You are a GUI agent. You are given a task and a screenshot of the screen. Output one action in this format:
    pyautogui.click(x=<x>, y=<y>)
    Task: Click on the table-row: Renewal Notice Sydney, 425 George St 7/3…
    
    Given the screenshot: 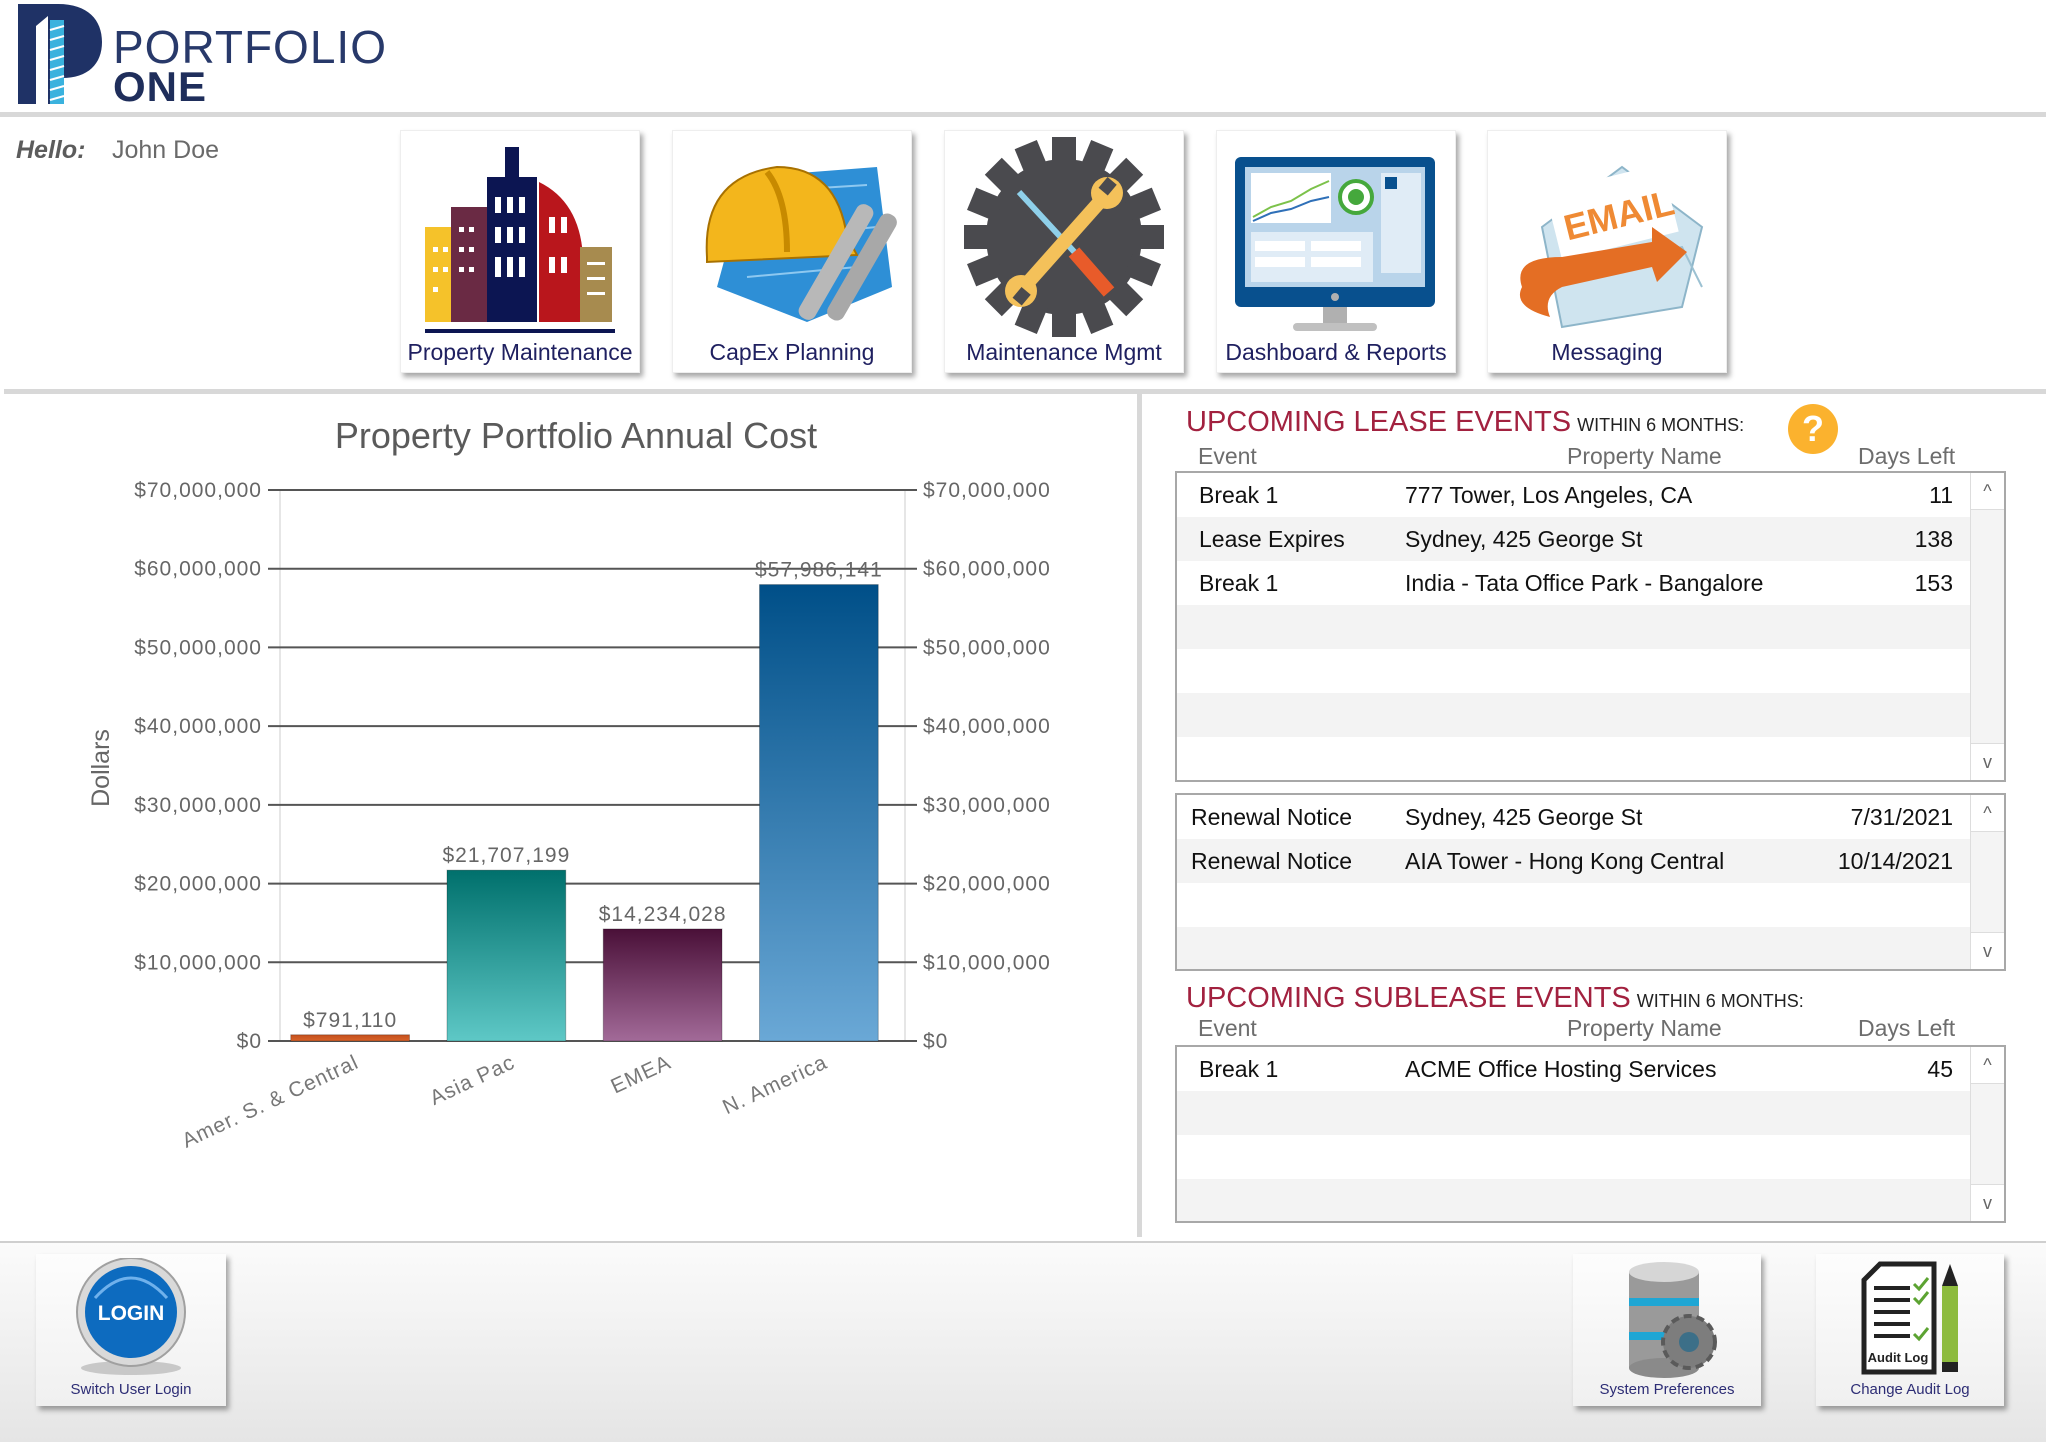 What is the action you would take?
    pyautogui.click(x=1575, y=817)
    